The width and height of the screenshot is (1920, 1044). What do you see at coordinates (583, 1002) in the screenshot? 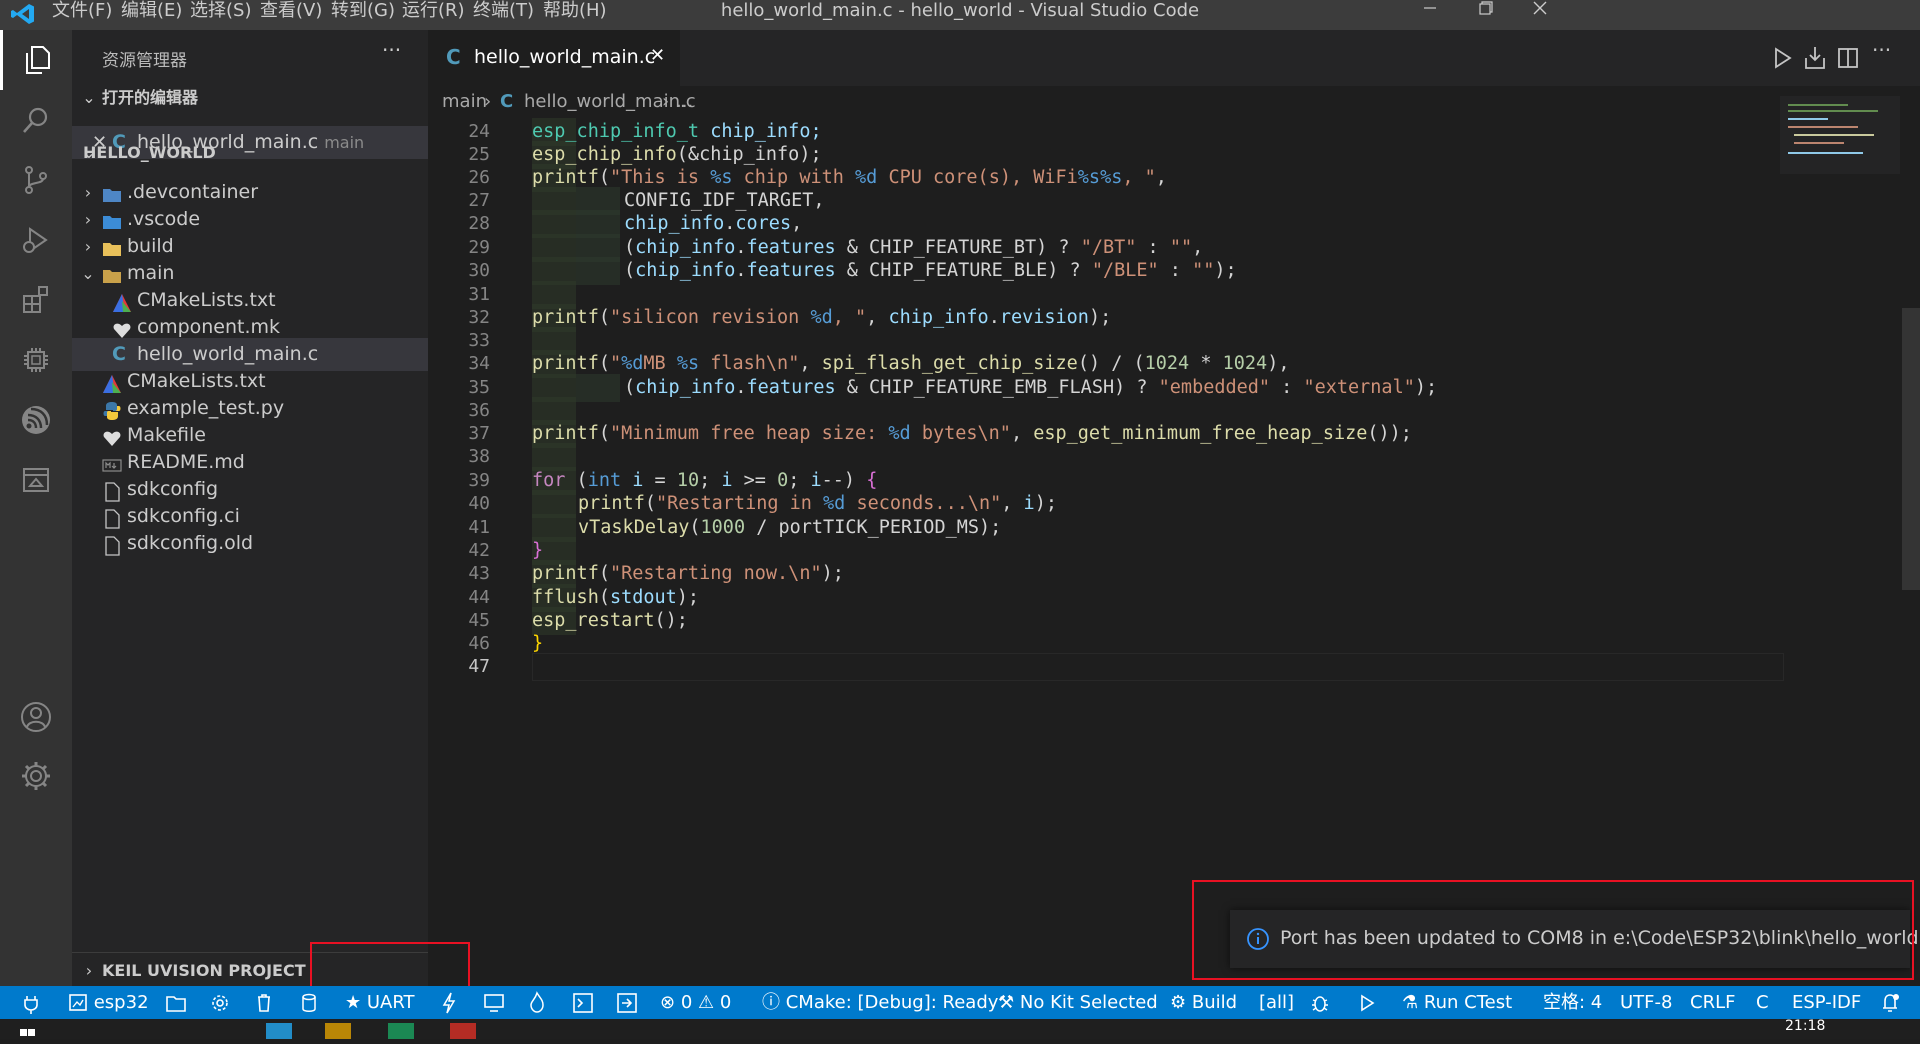
I see `terminal-icon` at bounding box center [583, 1002].